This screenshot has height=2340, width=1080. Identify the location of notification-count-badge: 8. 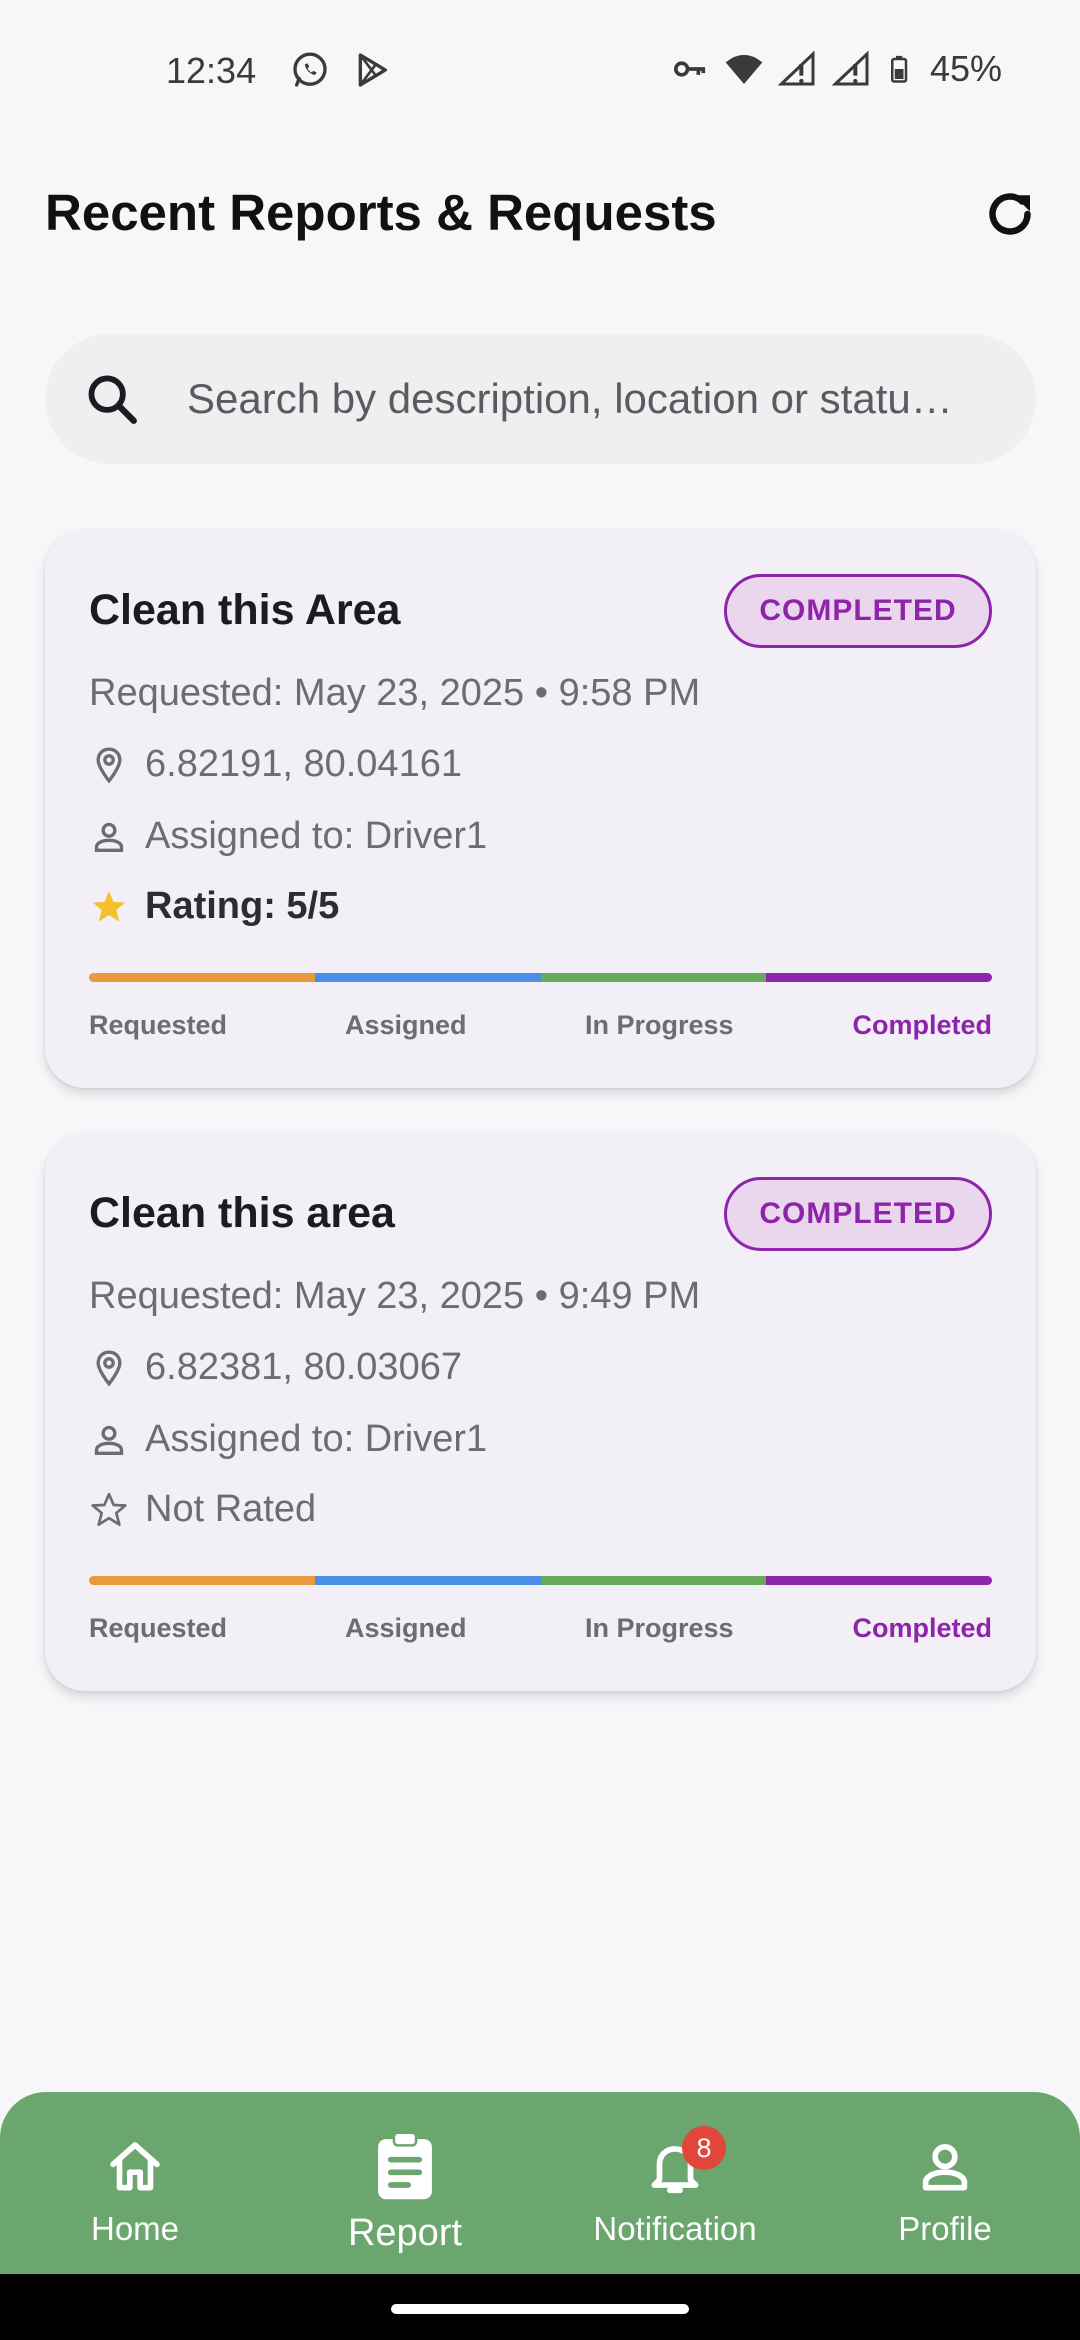
(704, 2148).